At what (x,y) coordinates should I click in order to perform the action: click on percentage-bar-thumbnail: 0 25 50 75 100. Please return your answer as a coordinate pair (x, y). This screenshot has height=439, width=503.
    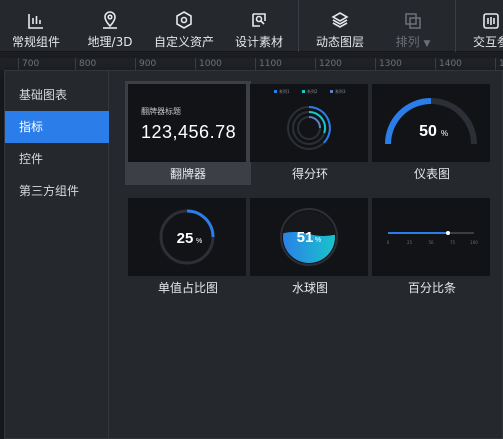
    Looking at the image, I should click on (431, 237).